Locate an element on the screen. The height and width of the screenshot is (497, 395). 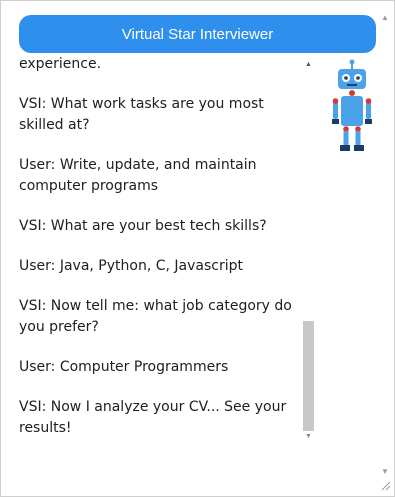
resize-grip-icon is located at coordinates (385, 485).